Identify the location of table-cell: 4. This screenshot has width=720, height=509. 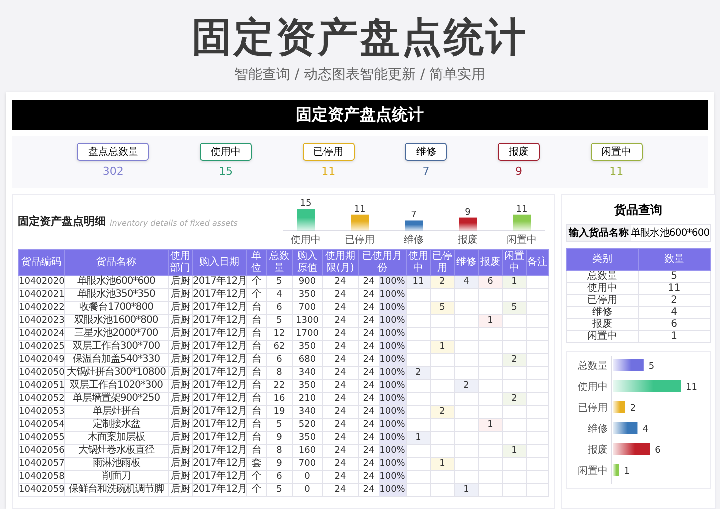
(279, 295).